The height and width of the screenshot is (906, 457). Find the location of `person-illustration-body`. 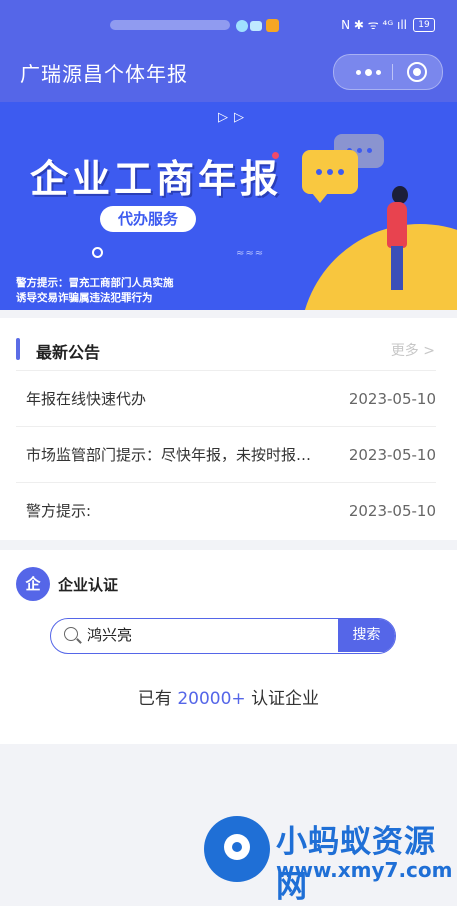

person-illustration-body is located at coordinates (397, 225).